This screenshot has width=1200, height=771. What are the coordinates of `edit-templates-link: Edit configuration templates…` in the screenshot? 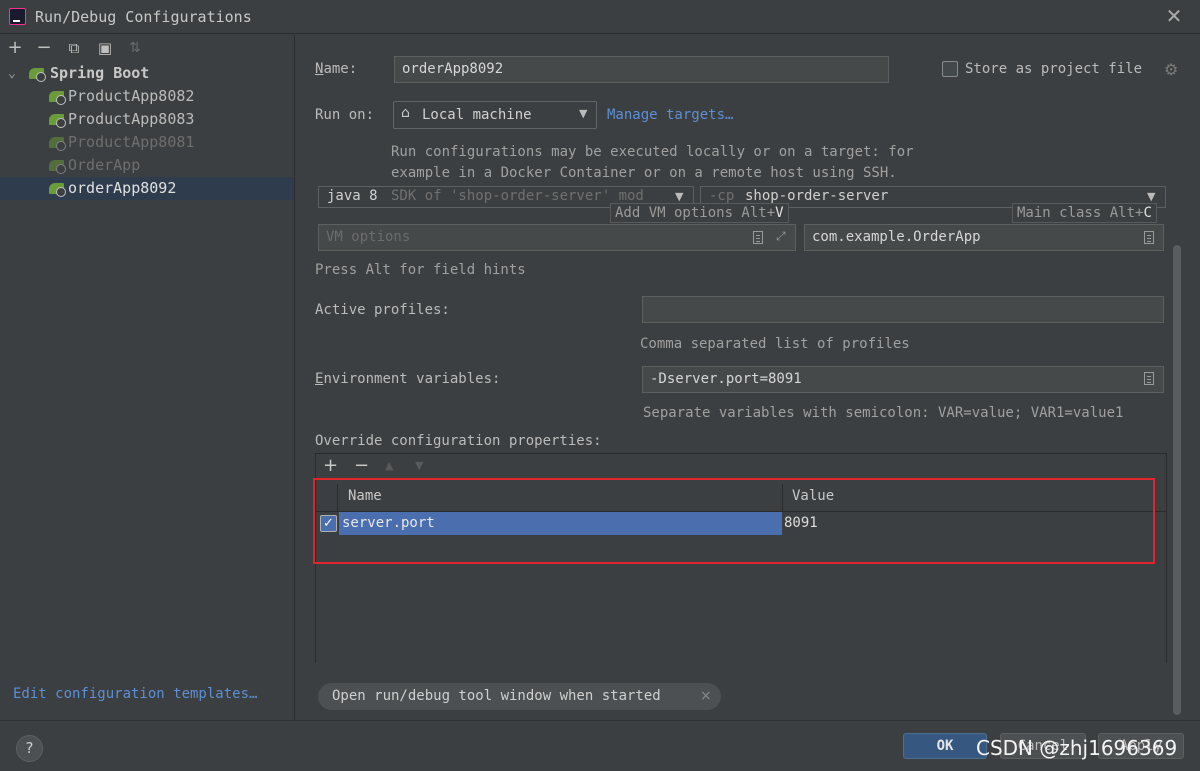 It's located at (135, 694).